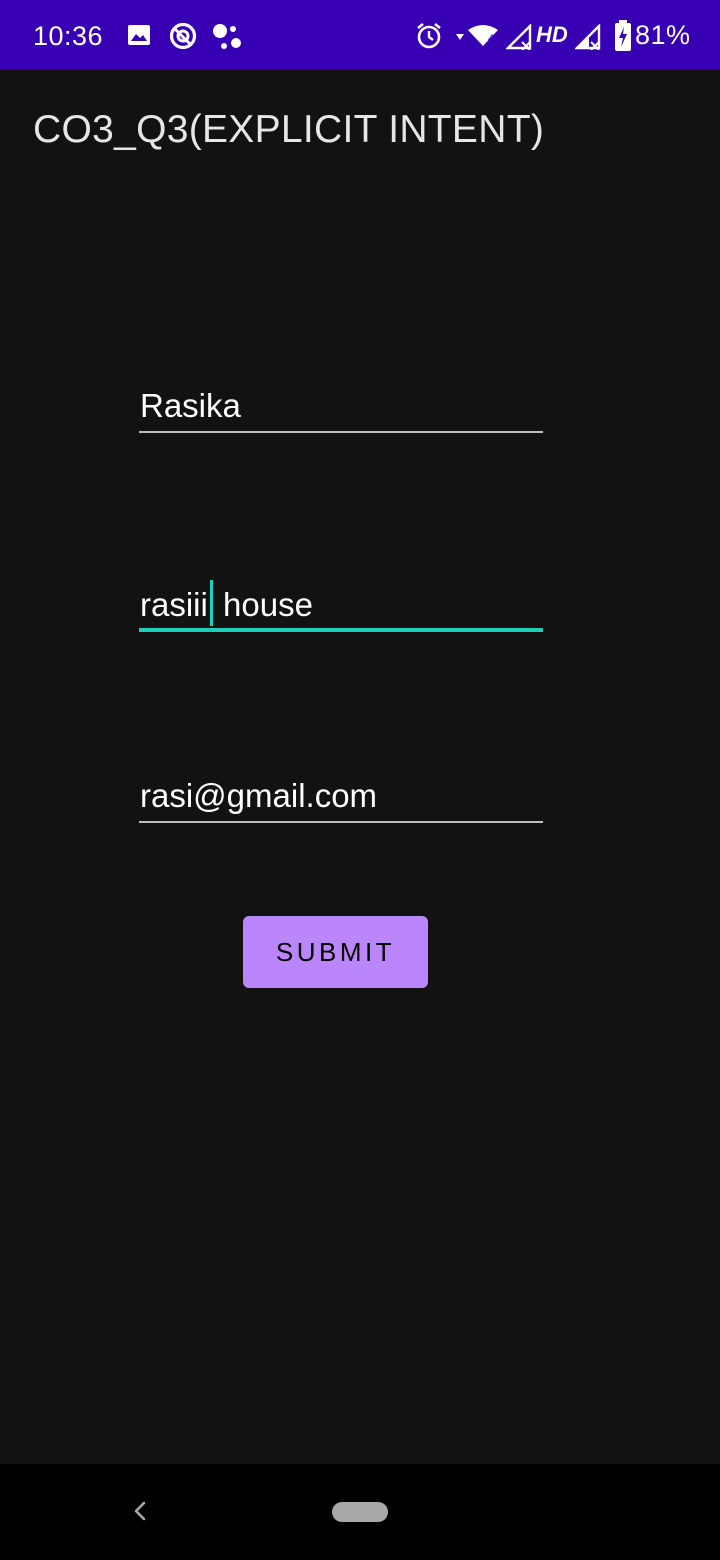 The width and height of the screenshot is (720, 1560). Describe the element at coordinates (341, 606) in the screenshot. I see `address-field: rasiii house` at that location.